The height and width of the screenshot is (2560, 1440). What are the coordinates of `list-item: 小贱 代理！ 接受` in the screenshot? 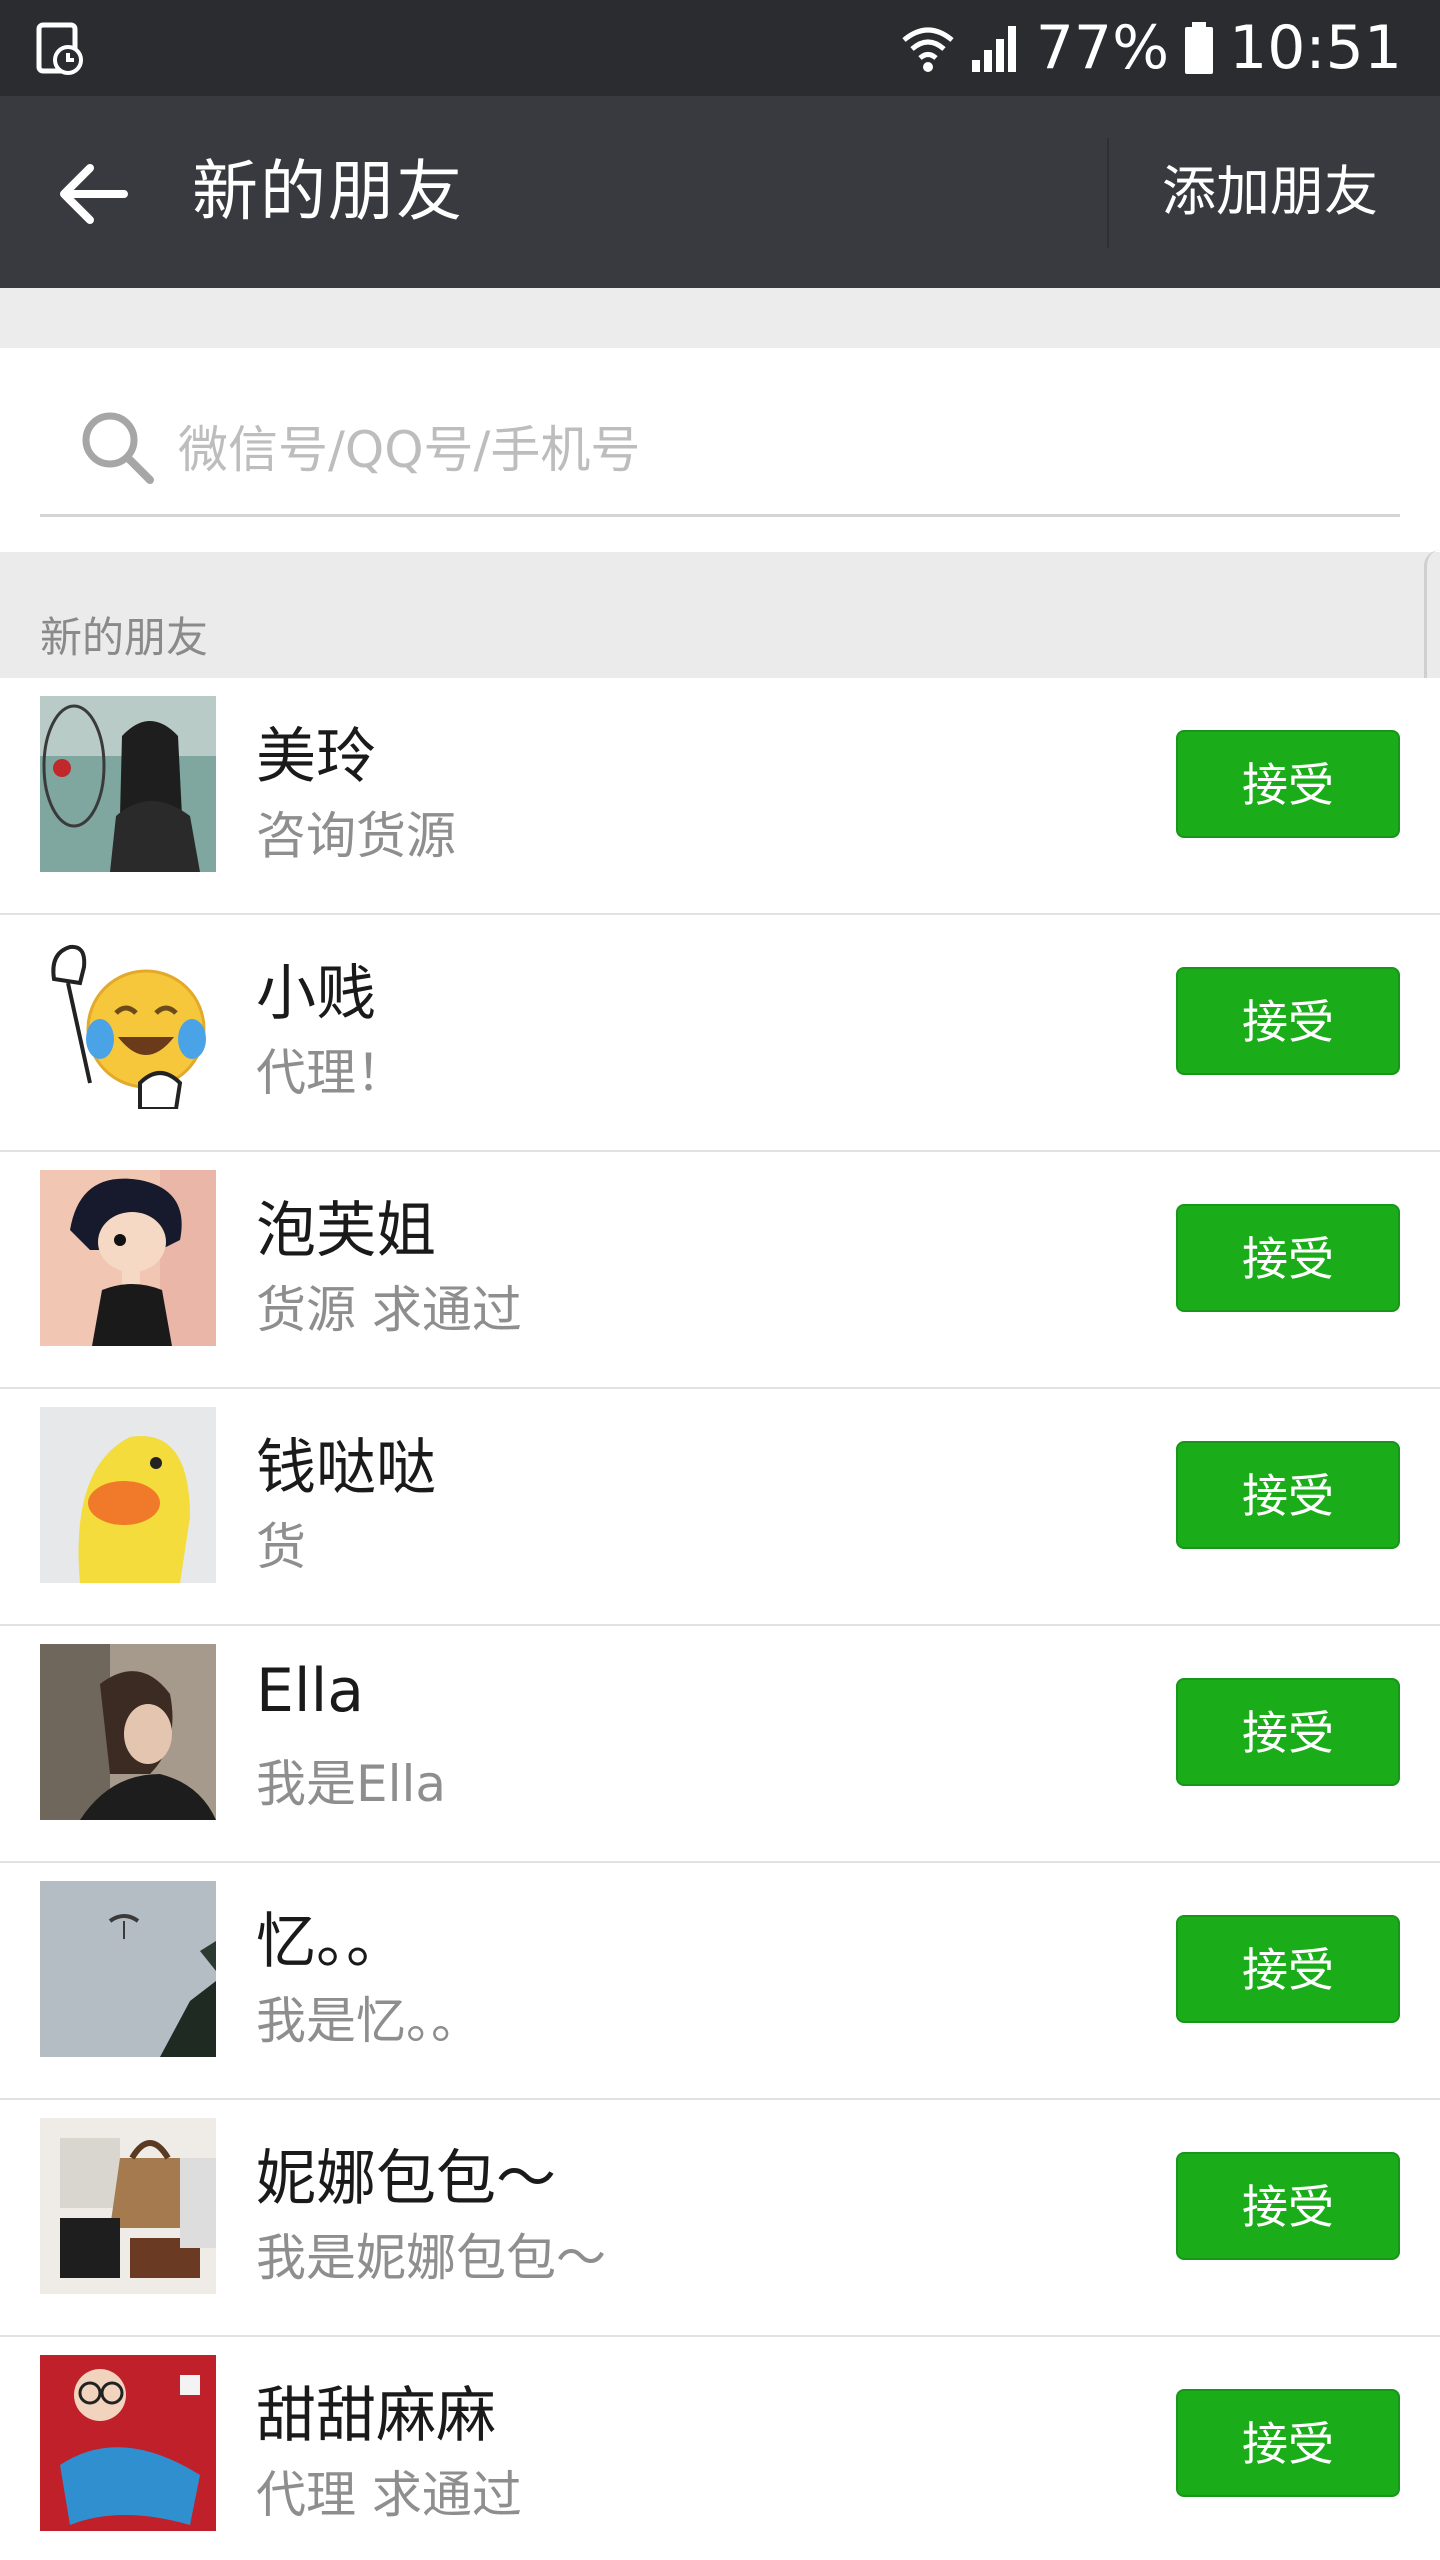 It's located at (720, 1033).